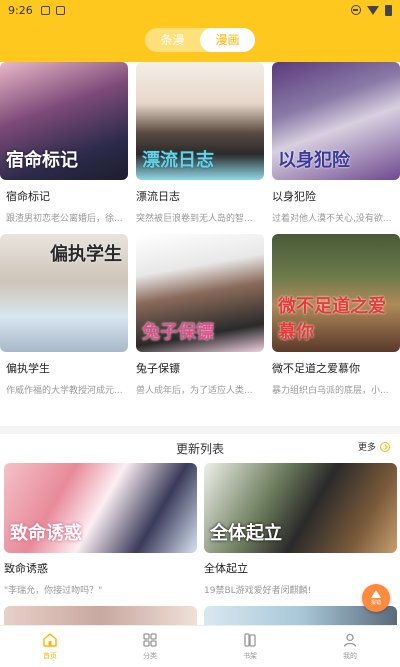 This screenshot has height=667, width=400. Describe the element at coordinates (332, 319) in the screenshot. I see `cover-title: 微不足道之爱慕你` at that location.